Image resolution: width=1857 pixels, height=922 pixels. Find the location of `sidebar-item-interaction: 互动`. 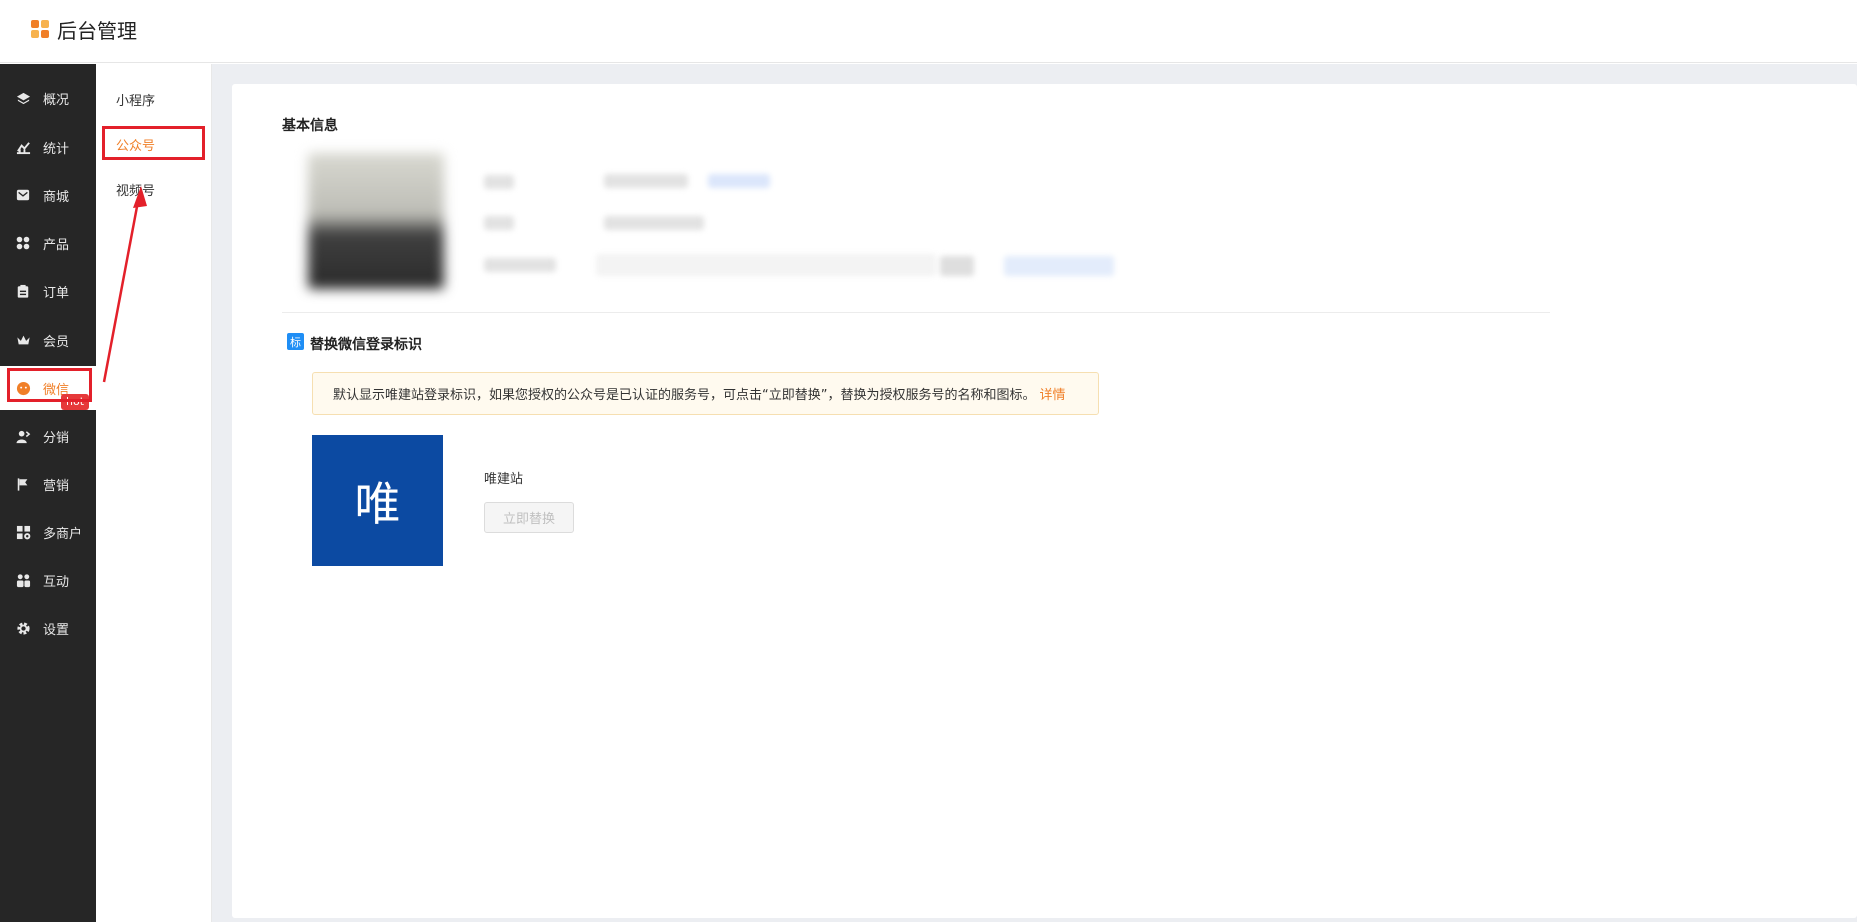

sidebar-item-interaction: 互动 is located at coordinates (48, 580).